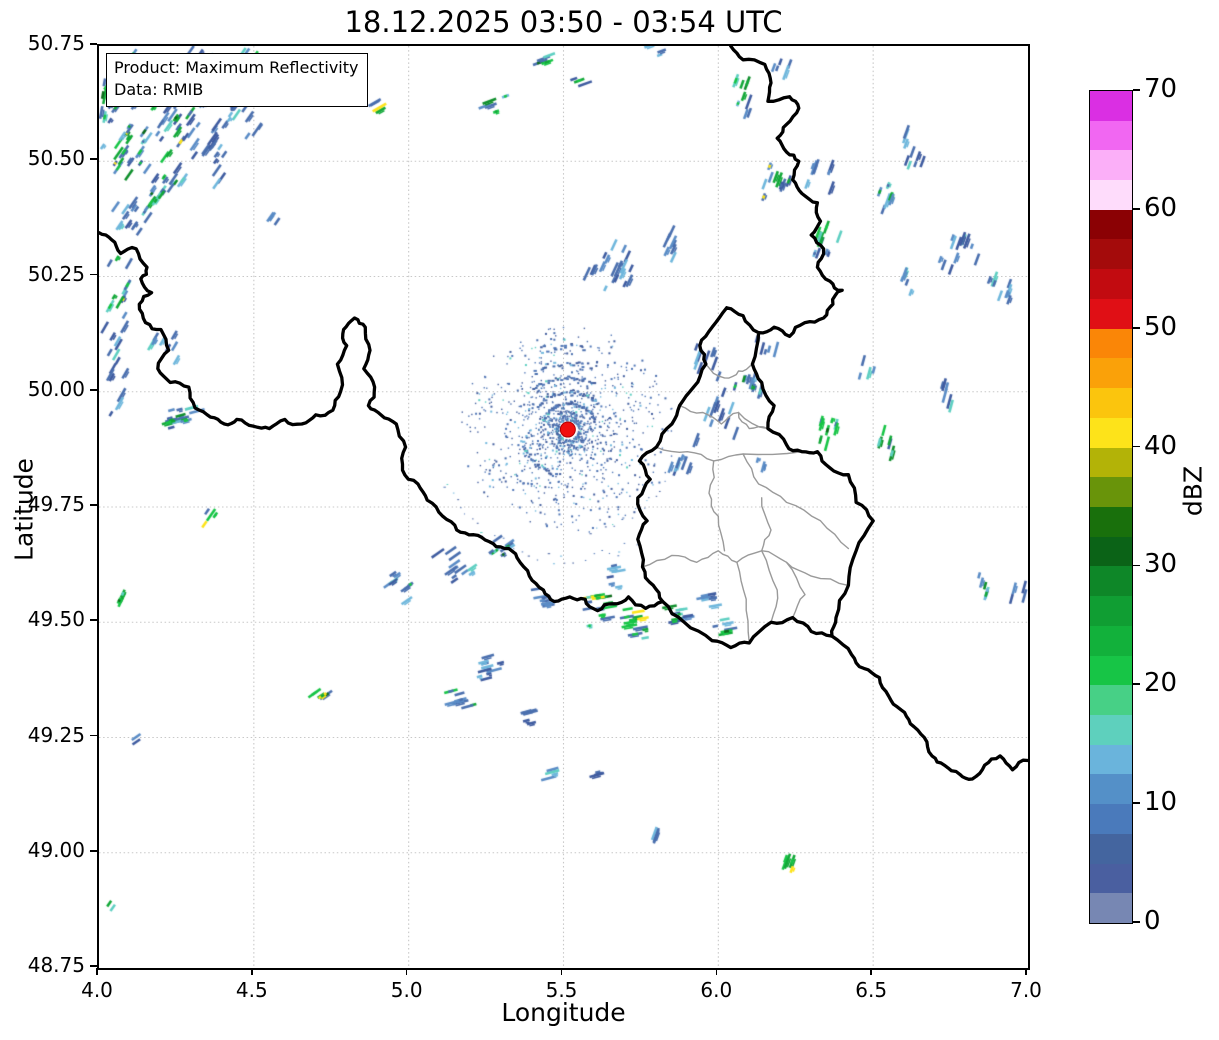 The image size is (1219, 1040). I want to click on colorbar-tick-label: 10, so click(1161, 802).